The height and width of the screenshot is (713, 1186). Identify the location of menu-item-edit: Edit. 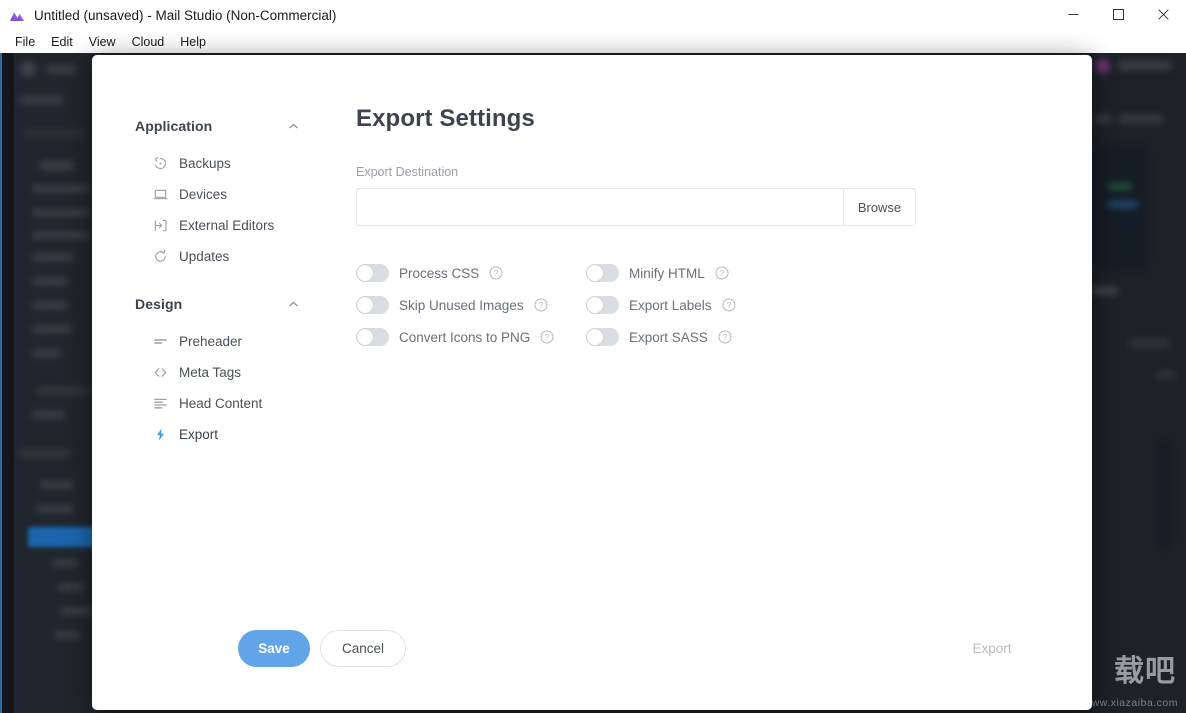
(62, 42).